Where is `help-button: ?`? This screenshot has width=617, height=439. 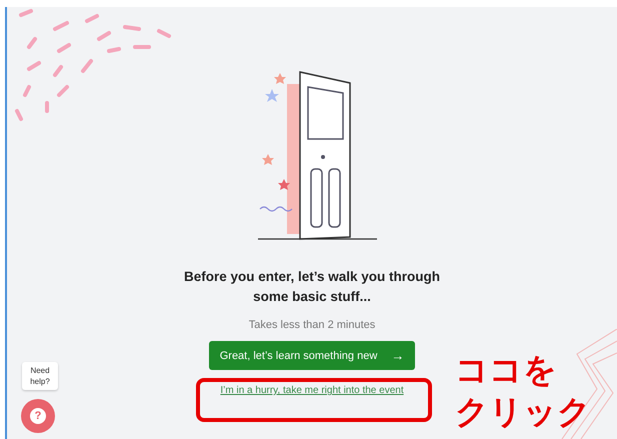 help-button: ? is located at coordinates (38, 416).